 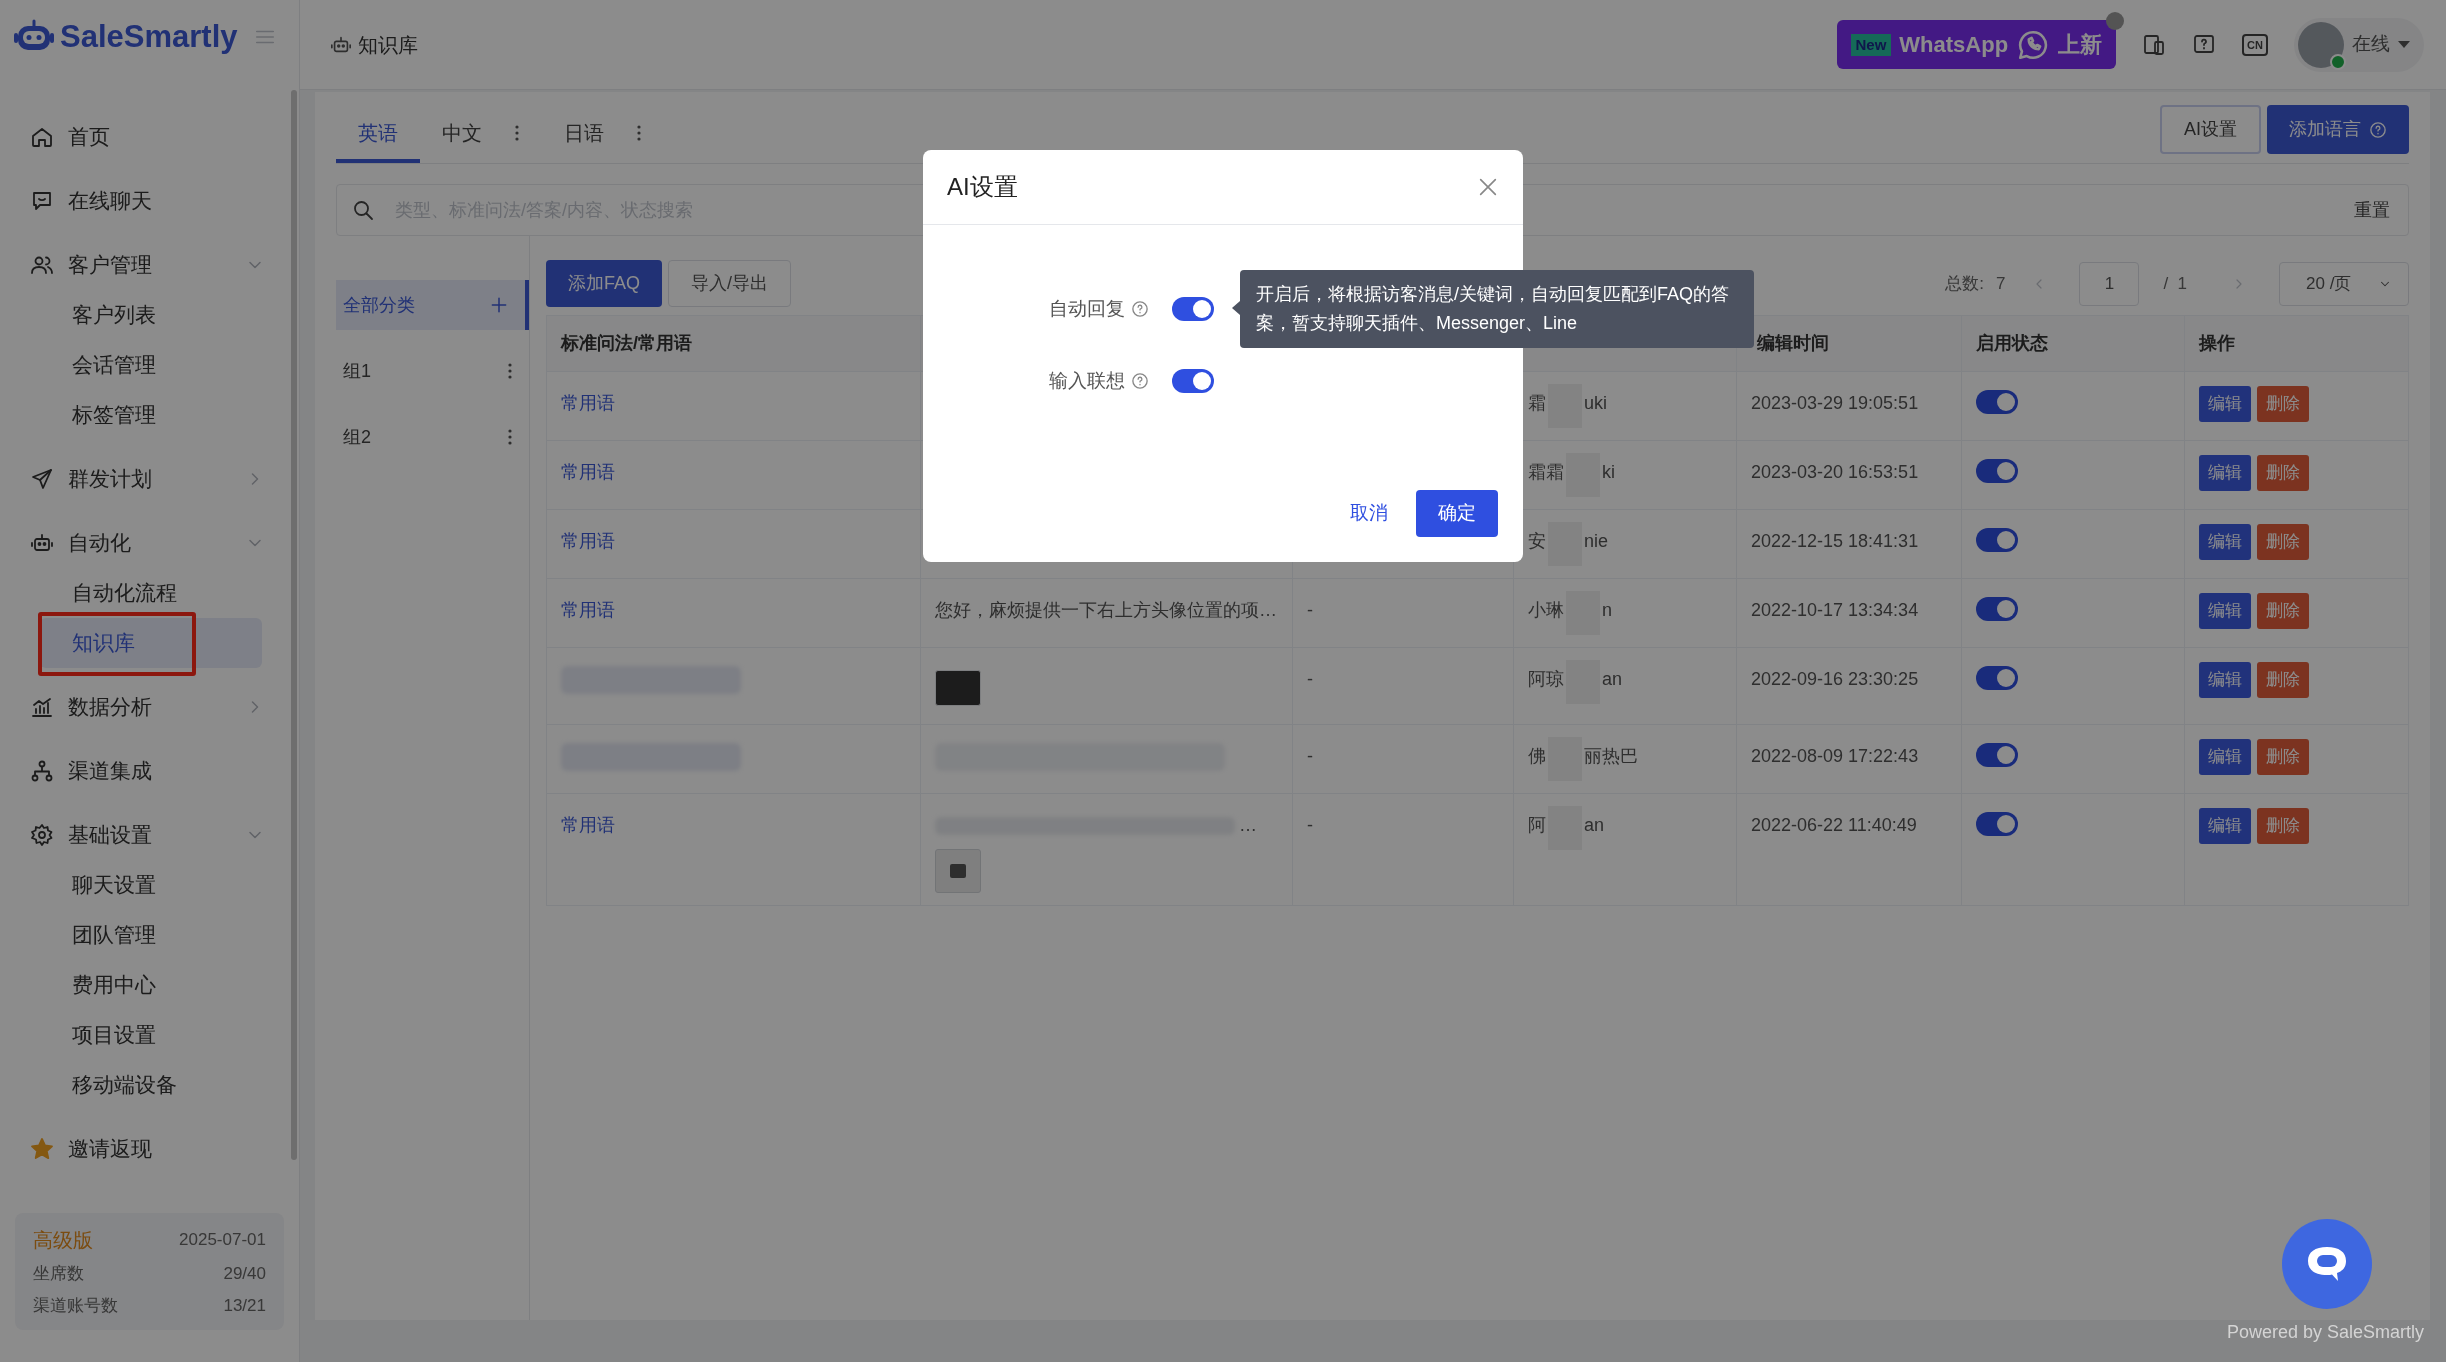 What do you see at coordinates (604, 283) in the screenshot?
I see `add-faq-button: 添加FAQ` at bounding box center [604, 283].